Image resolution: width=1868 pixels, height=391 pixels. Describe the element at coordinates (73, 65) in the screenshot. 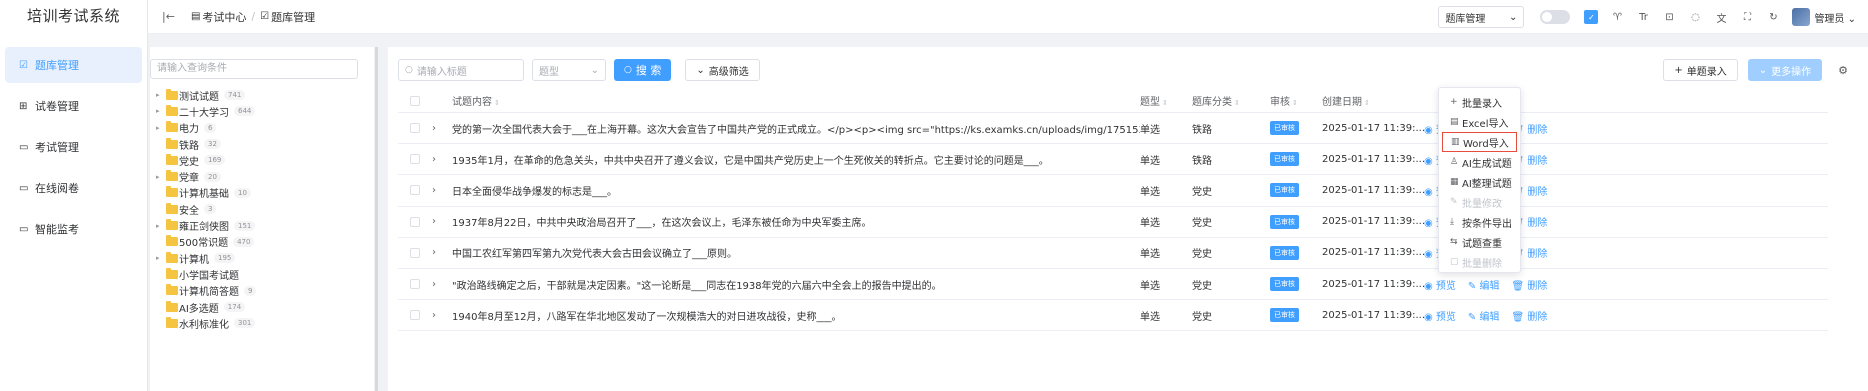

I see `sidebar-item-question-bank: ☑ 题库管理` at that location.